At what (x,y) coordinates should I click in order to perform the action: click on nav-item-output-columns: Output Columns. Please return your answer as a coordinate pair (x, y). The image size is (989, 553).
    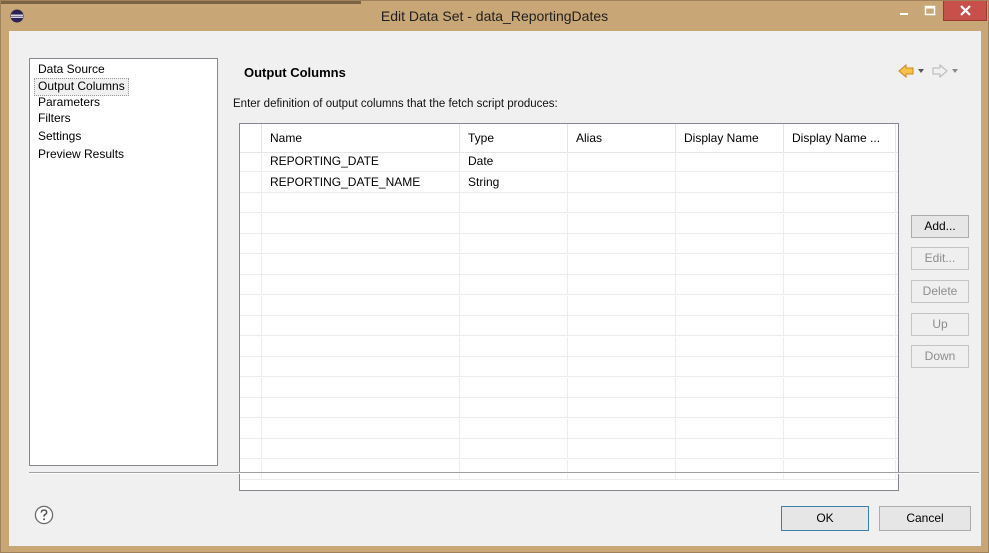
    Looking at the image, I should click on (81, 87).